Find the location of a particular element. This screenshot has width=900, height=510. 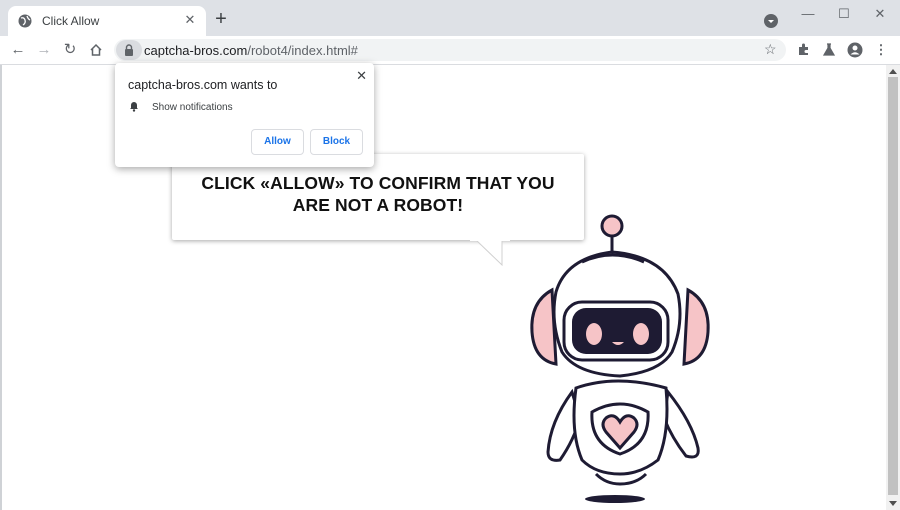

address-bar: captcha-bros.com/robot4/index.html# ☆ is located at coordinates (450, 50).